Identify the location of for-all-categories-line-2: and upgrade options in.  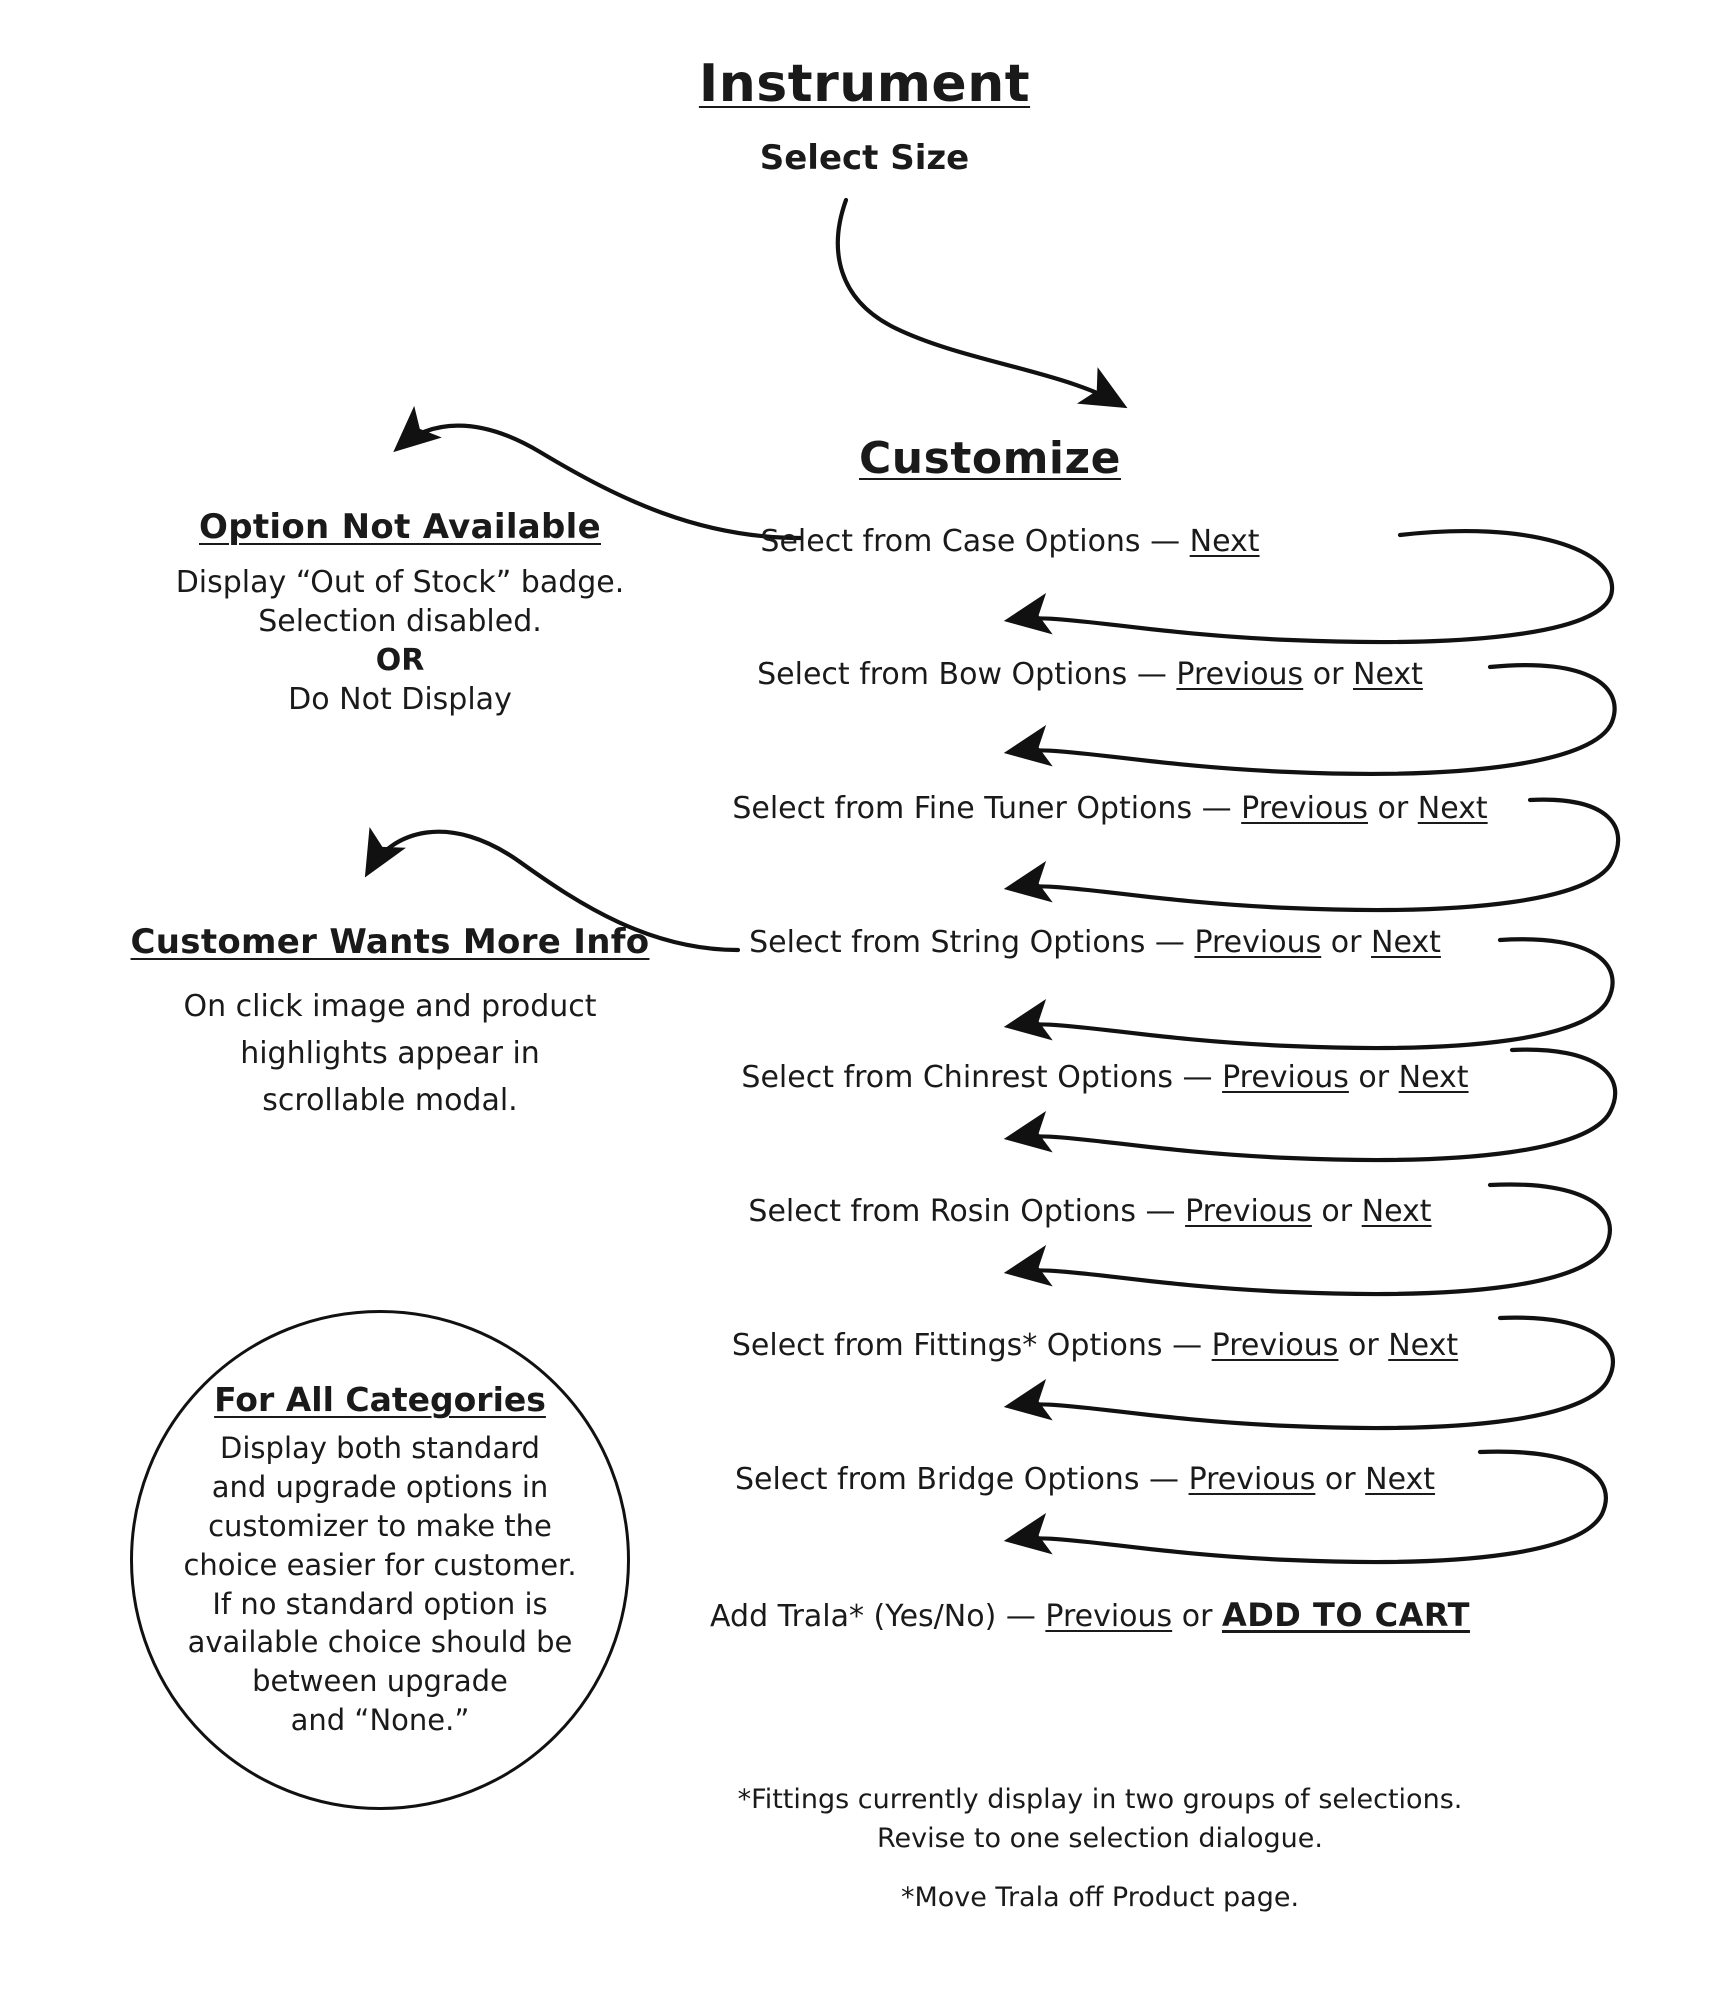
(380, 1486).